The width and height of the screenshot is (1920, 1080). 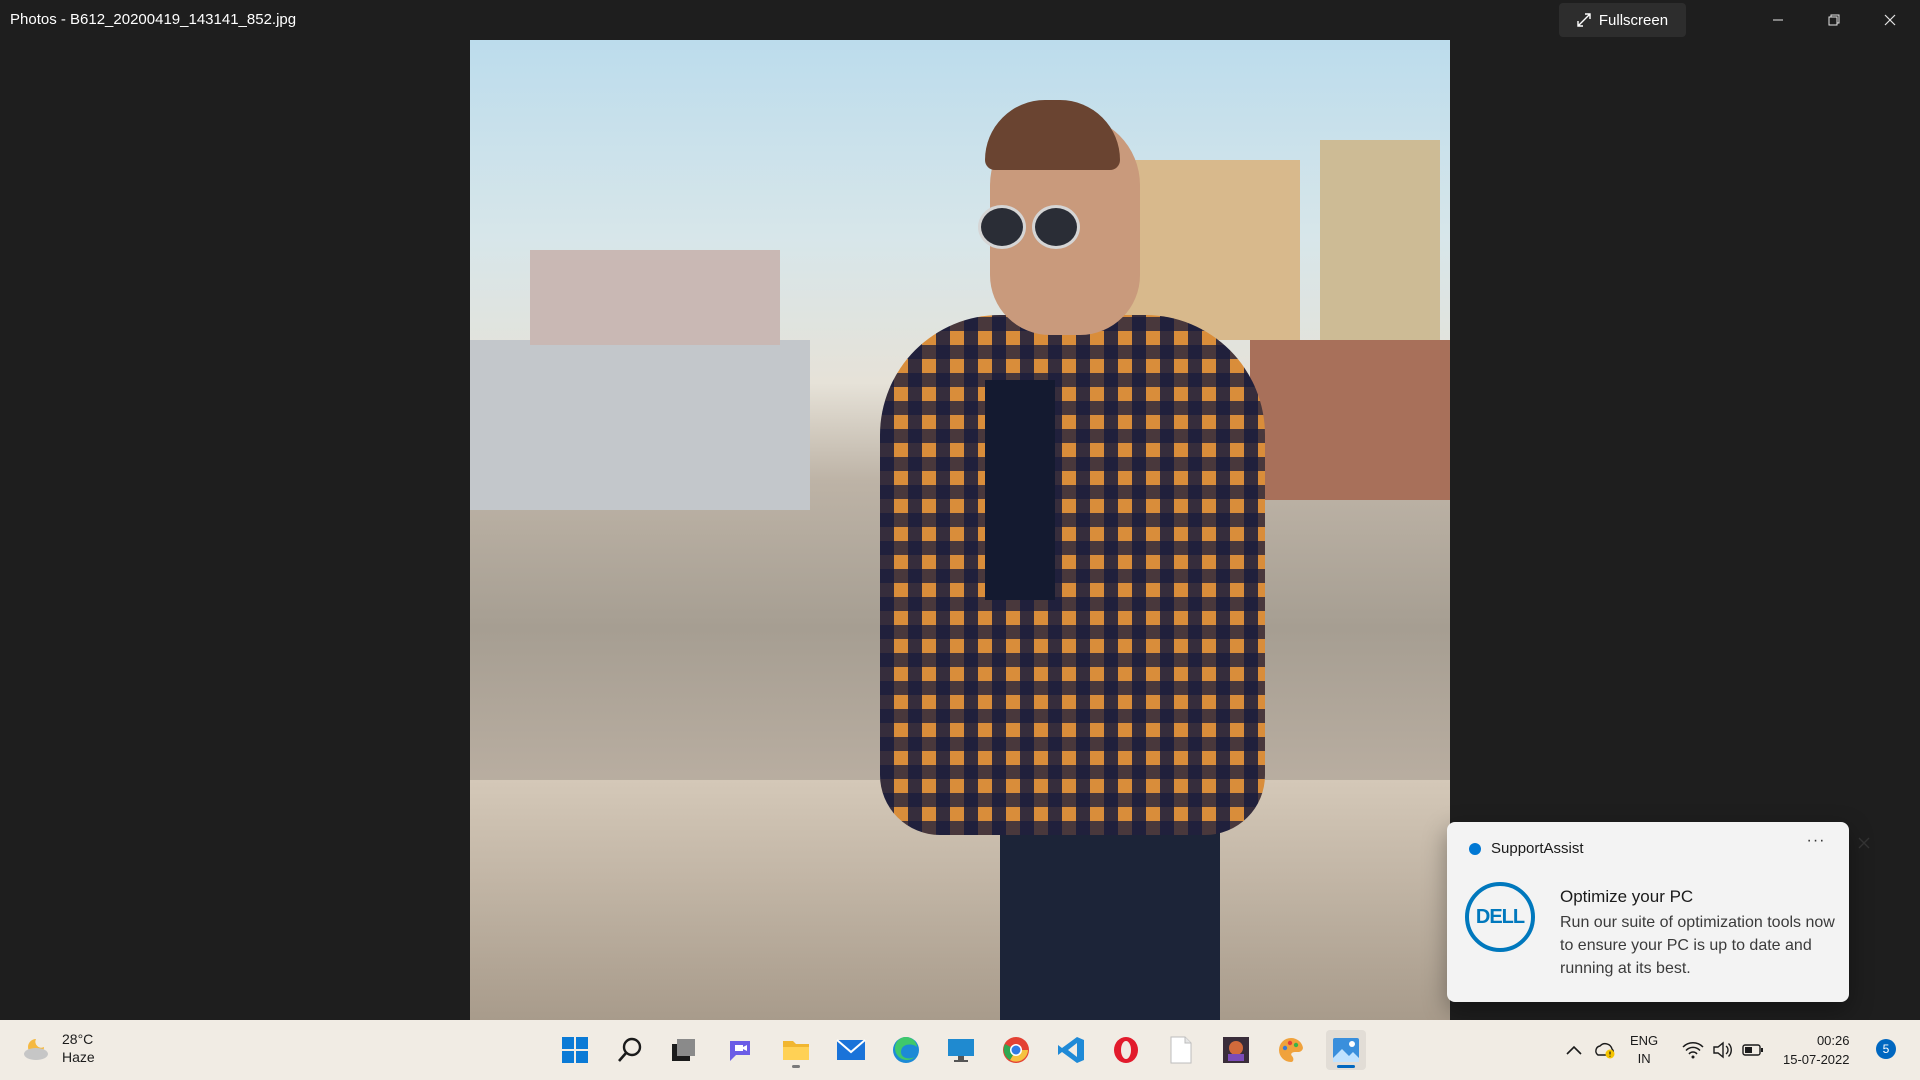 I want to click on windows-start-icon, so click(x=575, y=1050).